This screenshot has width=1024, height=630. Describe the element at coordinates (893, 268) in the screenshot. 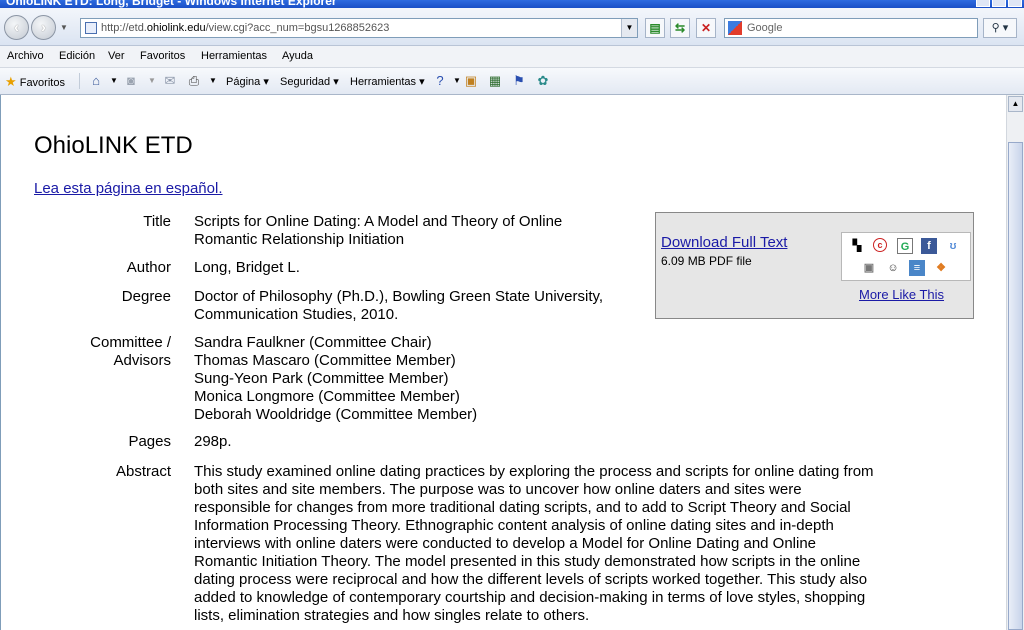

I see `reddit-icon: ☺` at that location.